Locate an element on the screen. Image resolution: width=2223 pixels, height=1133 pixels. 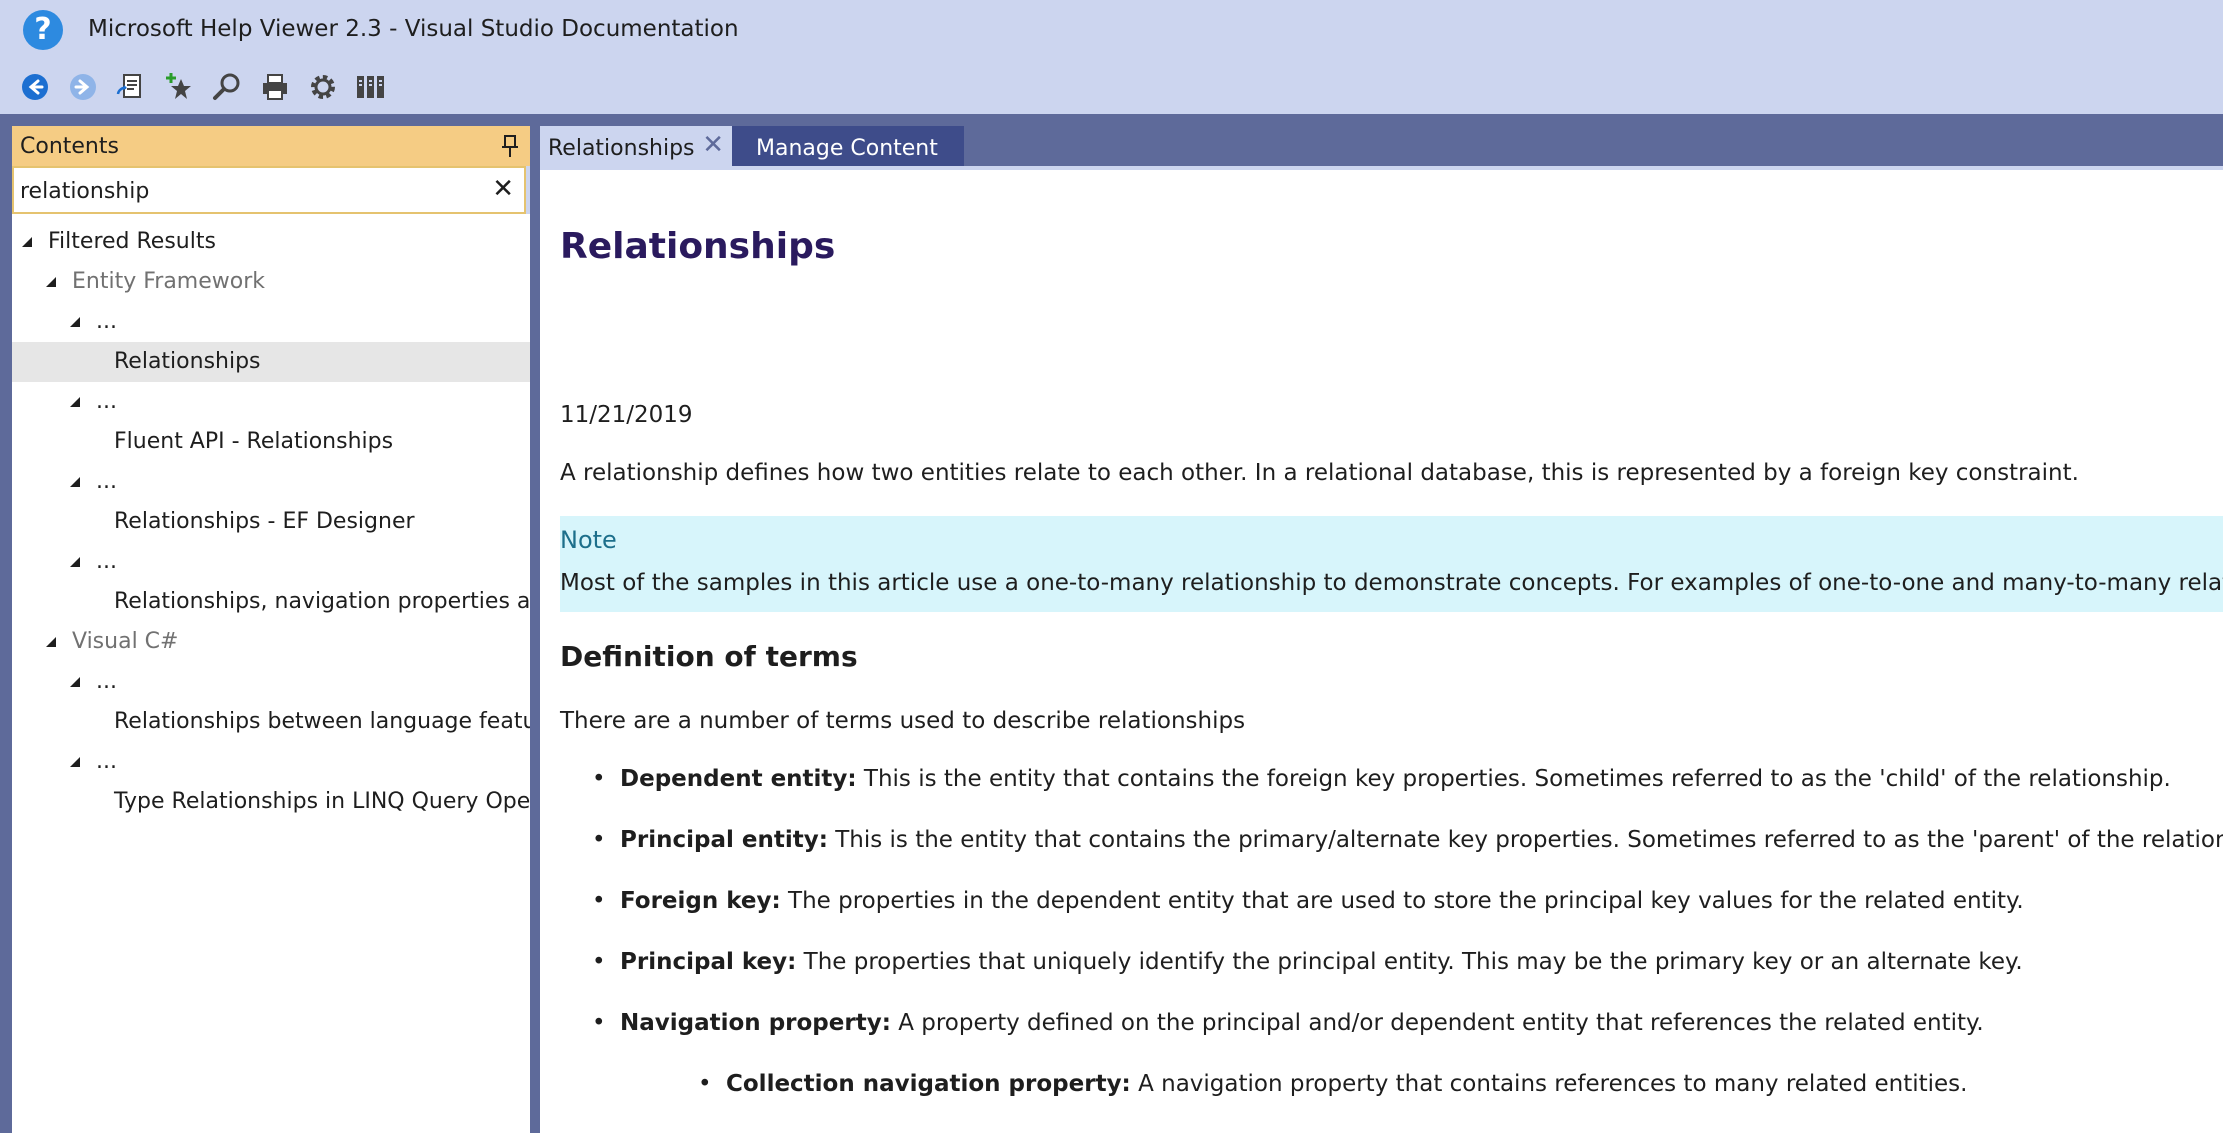
contents-search-box: ✕ is located at coordinates (269, 190).